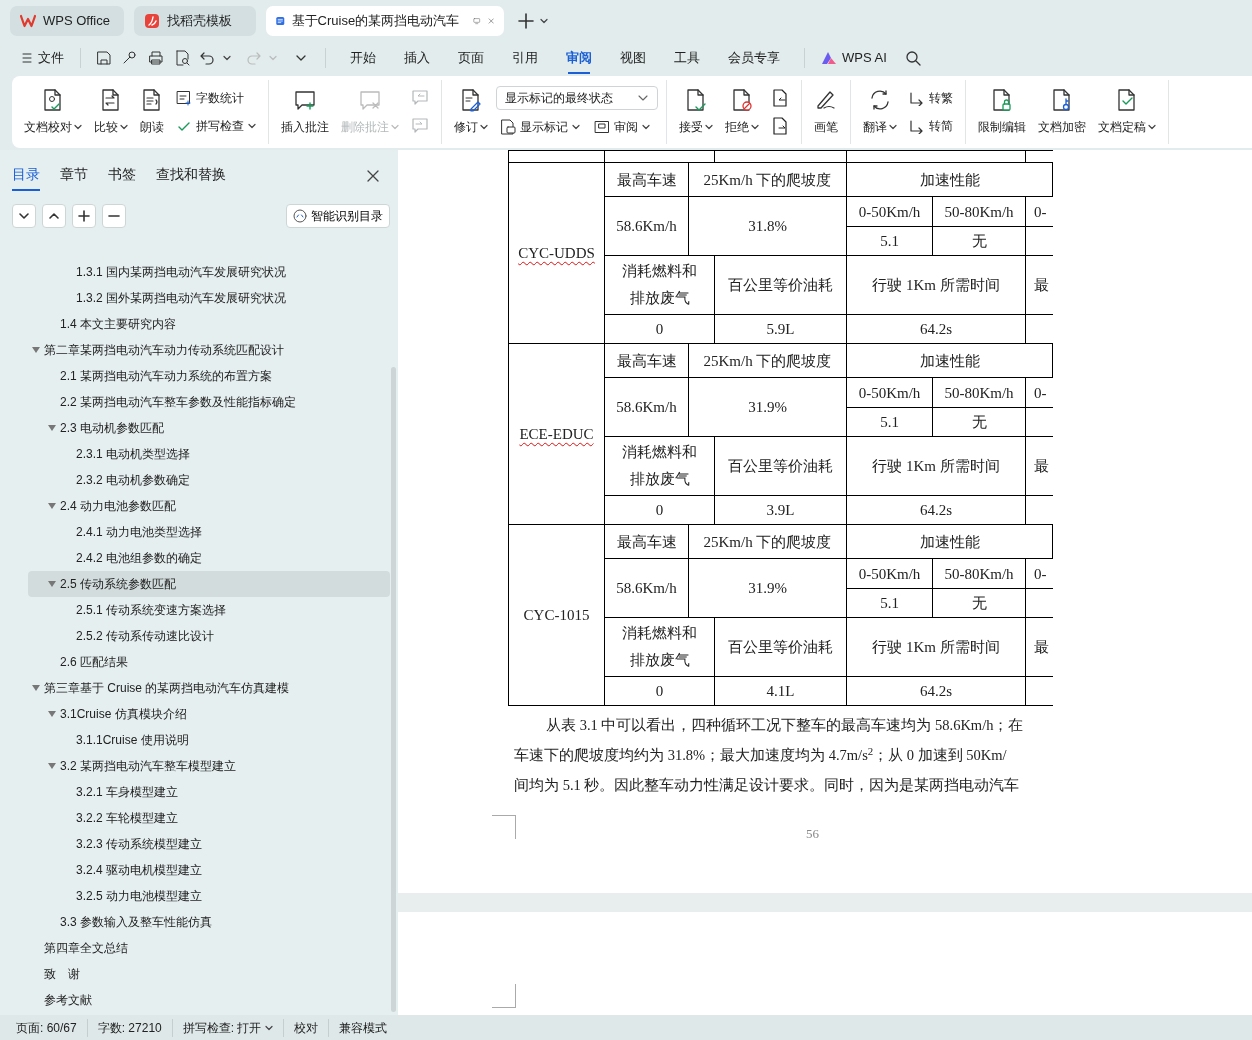 The width and height of the screenshot is (1252, 1040). Describe the element at coordinates (228, 1027) in the screenshot. I see `status-dropdown: 拼写检查: 打开` at that location.